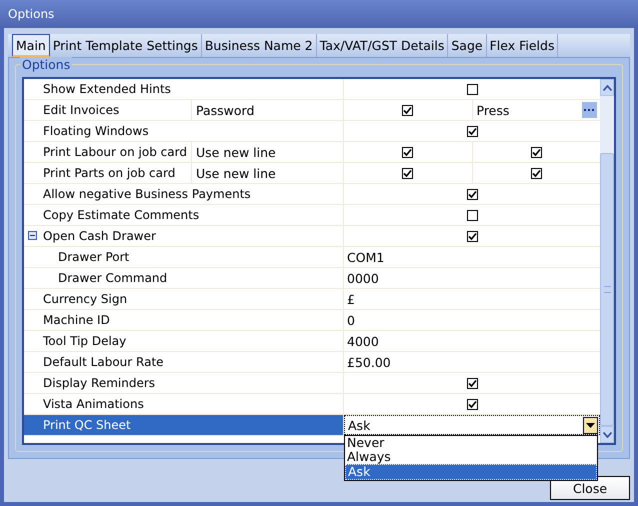 This screenshot has height=506, width=638. I want to click on property-name: Print Labour on job card, so click(115, 152).